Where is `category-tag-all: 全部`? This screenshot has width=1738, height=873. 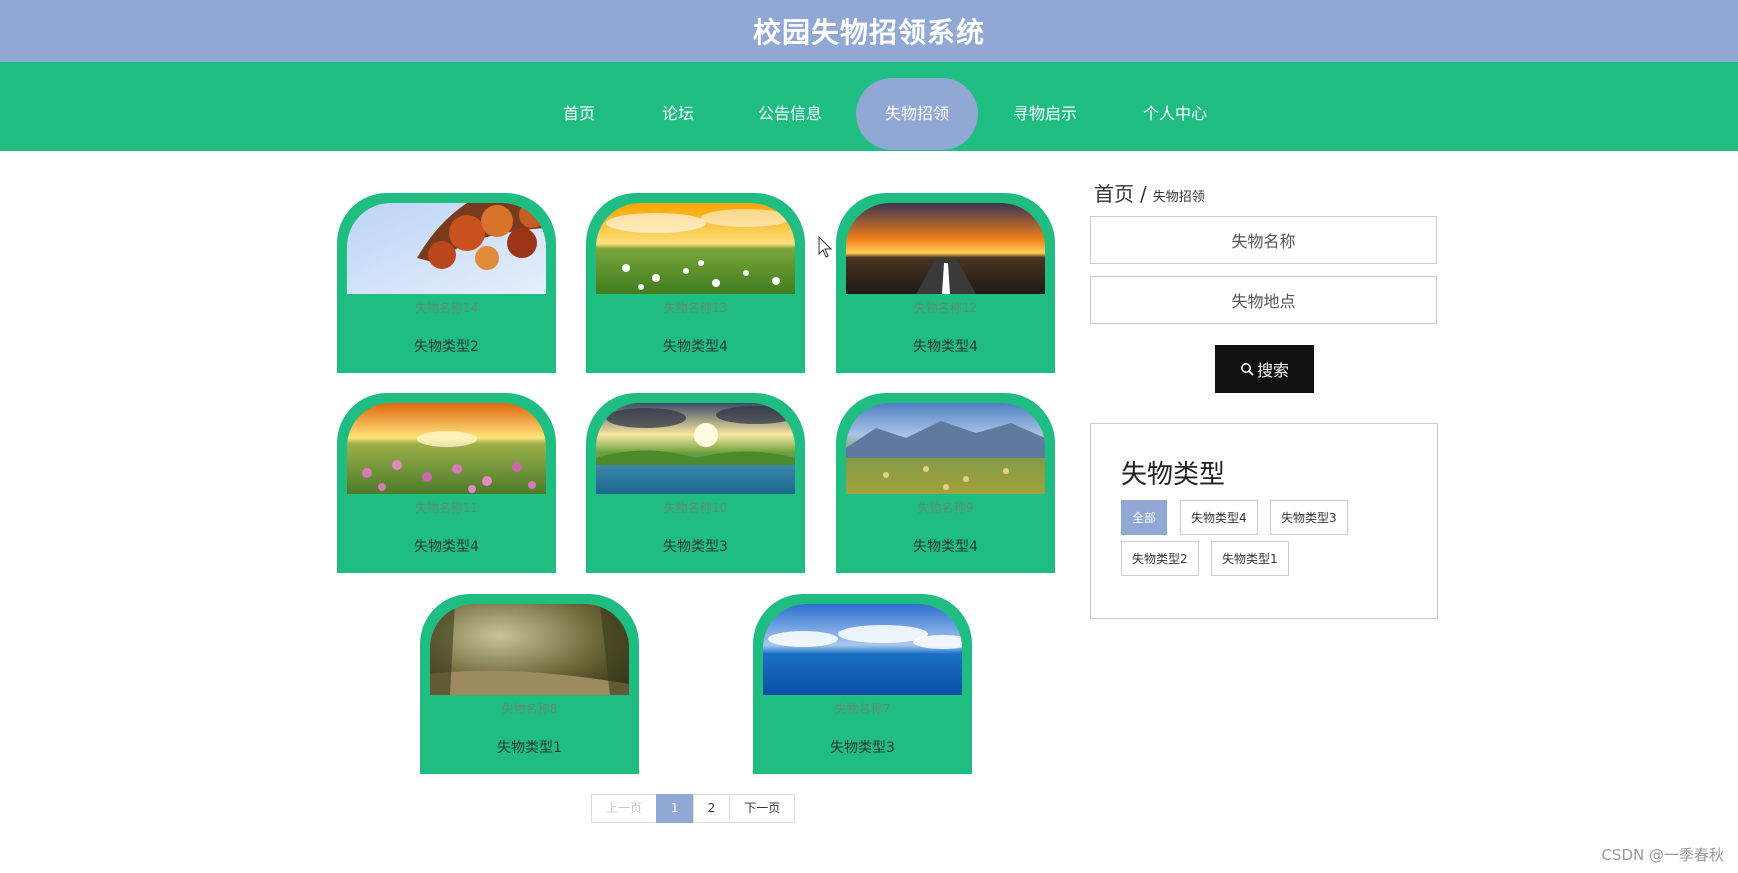 category-tag-all: 全部 is located at coordinates (1144, 517).